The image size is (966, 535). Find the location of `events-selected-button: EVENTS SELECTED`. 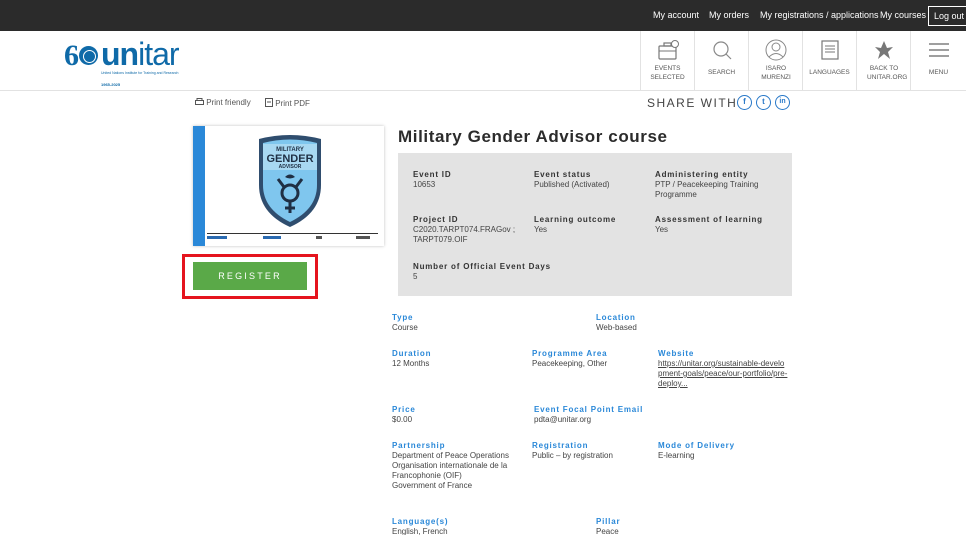

events-selected-button: EVENTS SELECTED is located at coordinates (667, 61).